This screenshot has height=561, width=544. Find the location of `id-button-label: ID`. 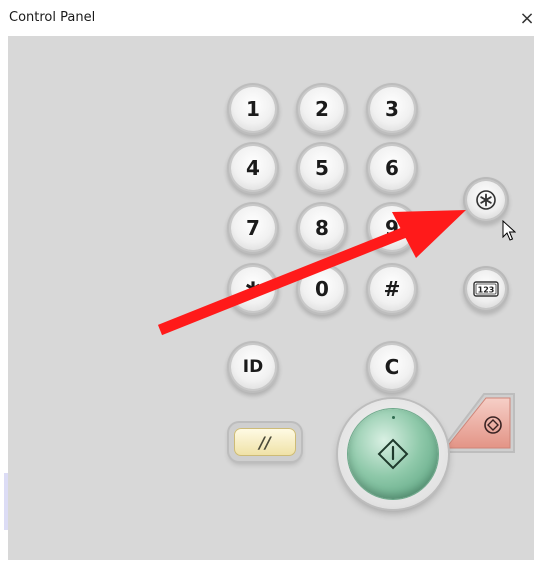

id-button-label: ID is located at coordinates (253, 366).